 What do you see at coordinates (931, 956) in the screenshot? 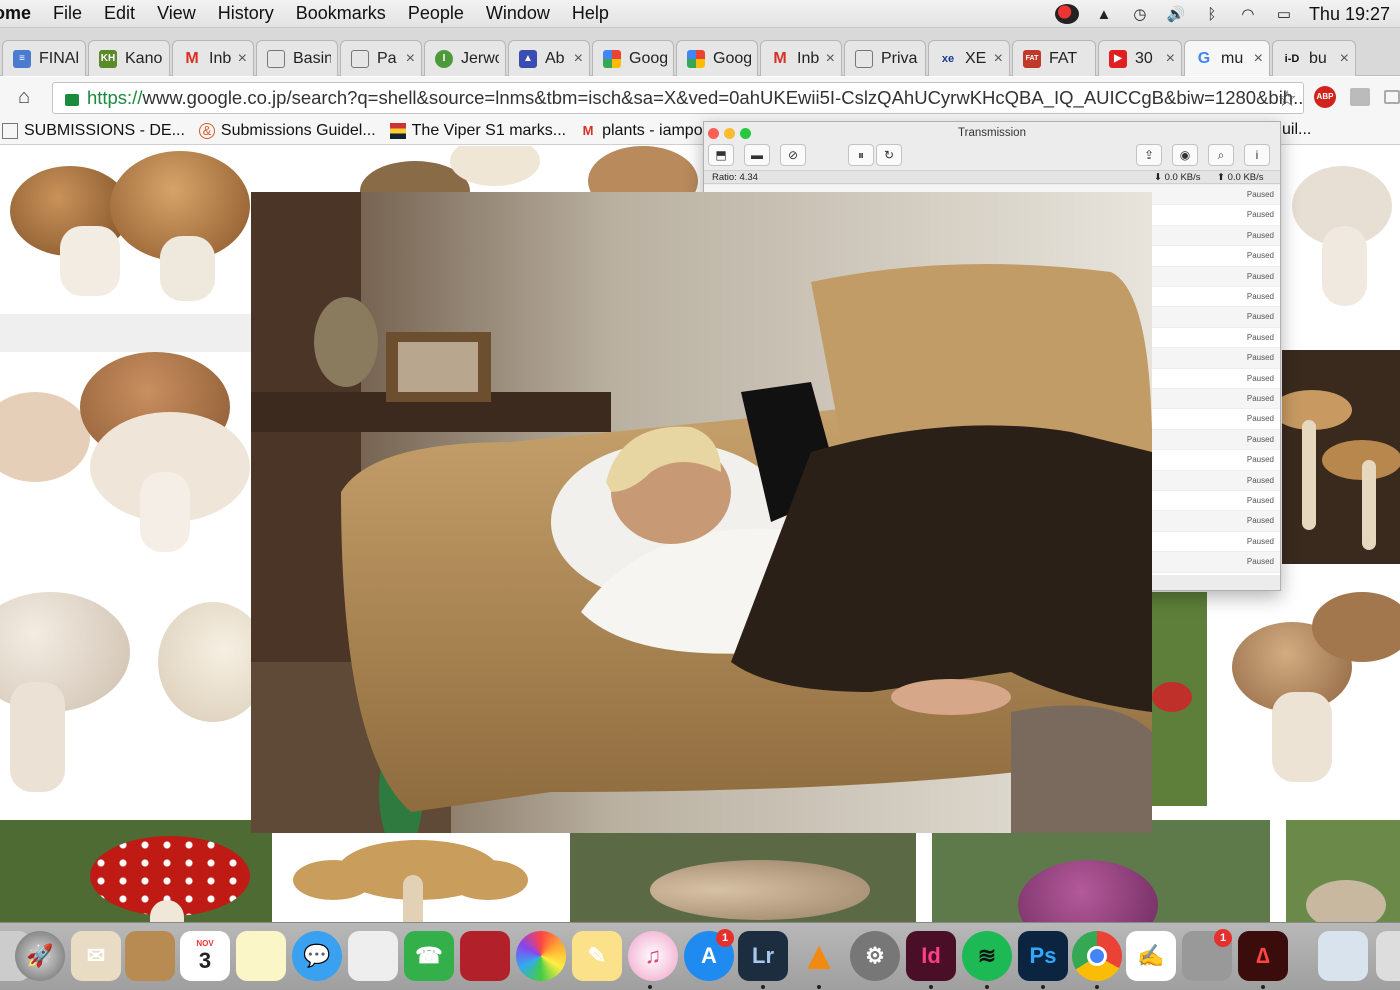
I see `dock-indesign-icon: Id` at bounding box center [931, 956].